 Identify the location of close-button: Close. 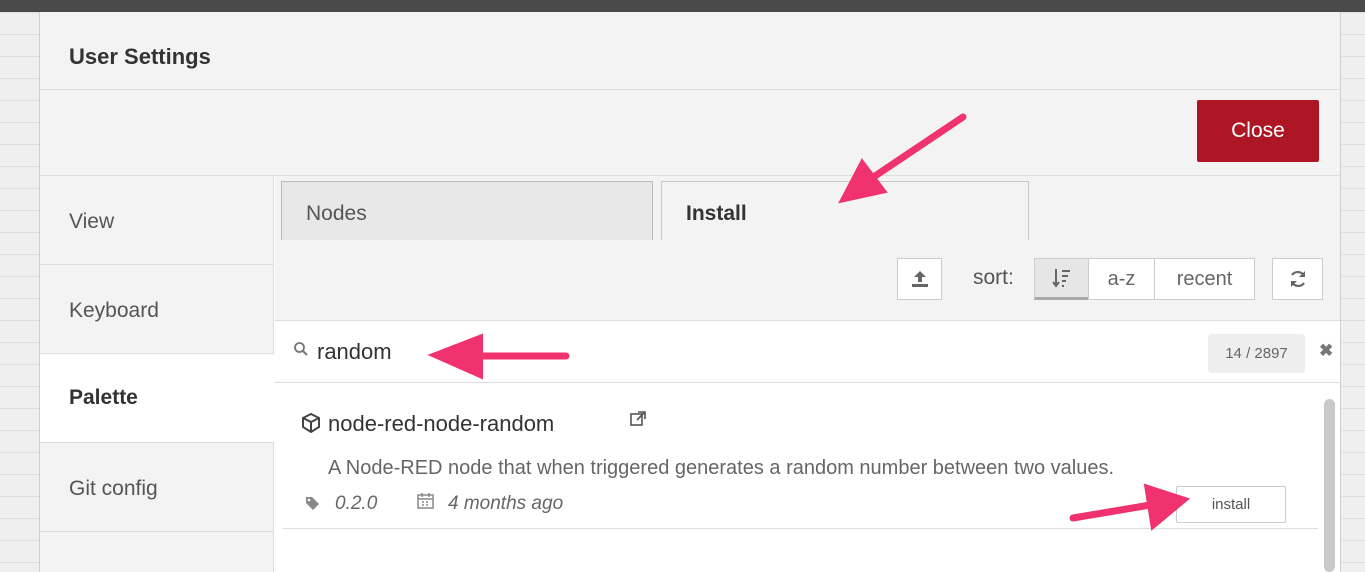
(1258, 131).